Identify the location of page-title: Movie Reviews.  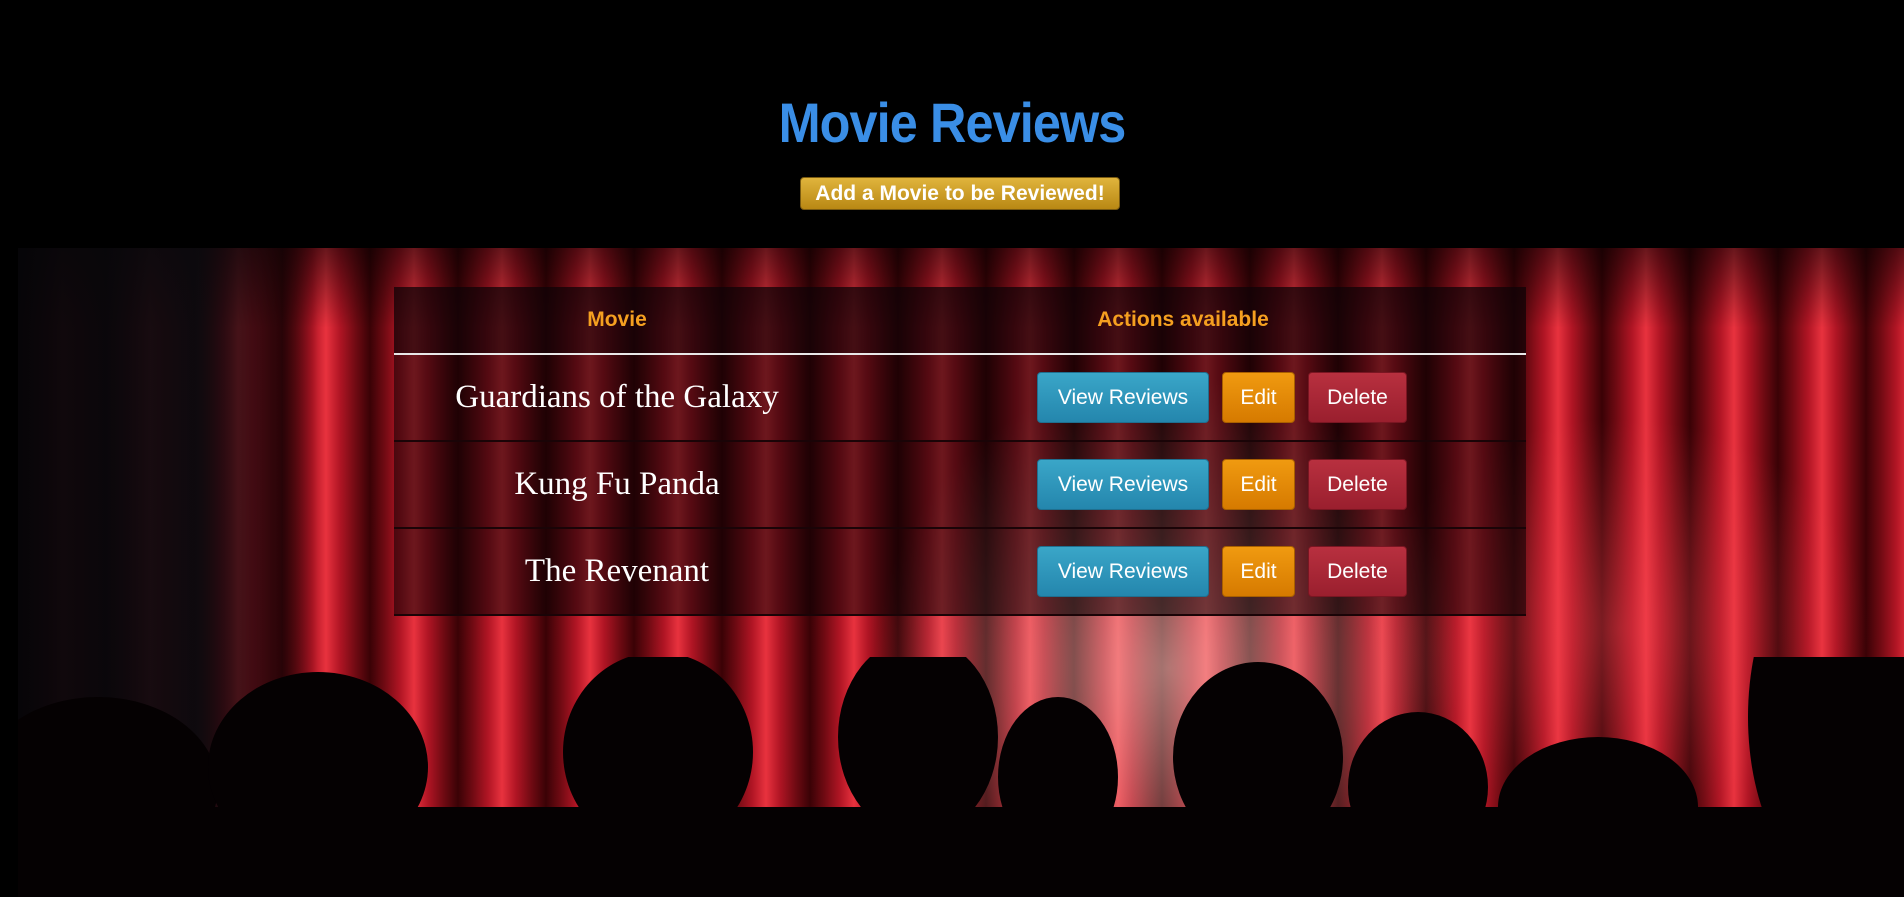
(952, 122).